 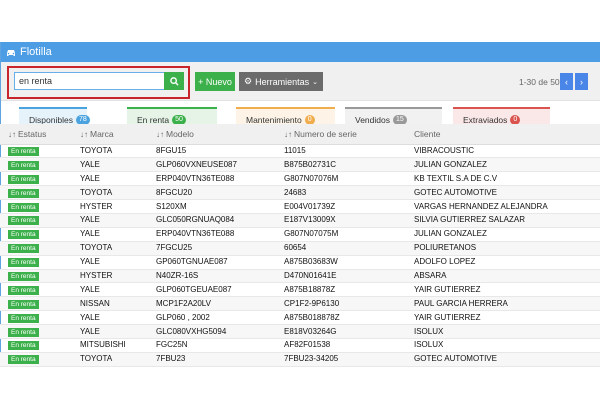 I want to click on table-cell: MITSUBISHI, so click(x=110, y=345).